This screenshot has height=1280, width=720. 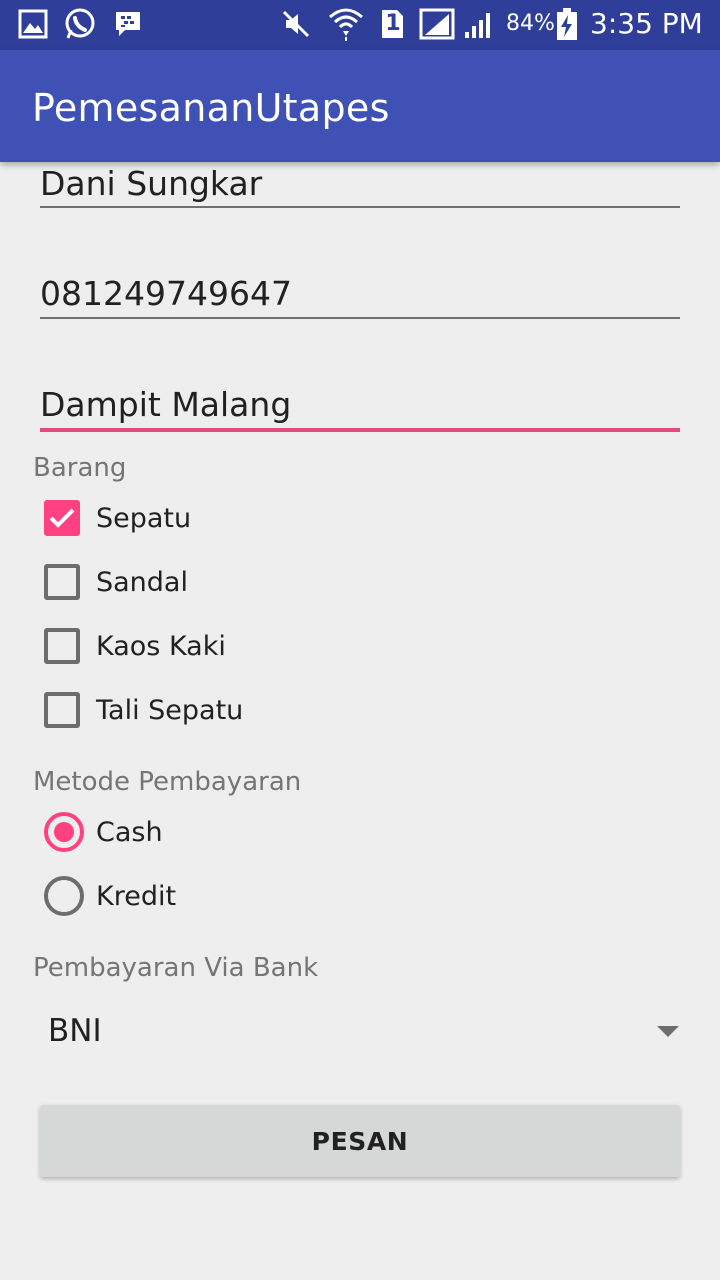 I want to click on radio-dot, so click(x=64, y=832).